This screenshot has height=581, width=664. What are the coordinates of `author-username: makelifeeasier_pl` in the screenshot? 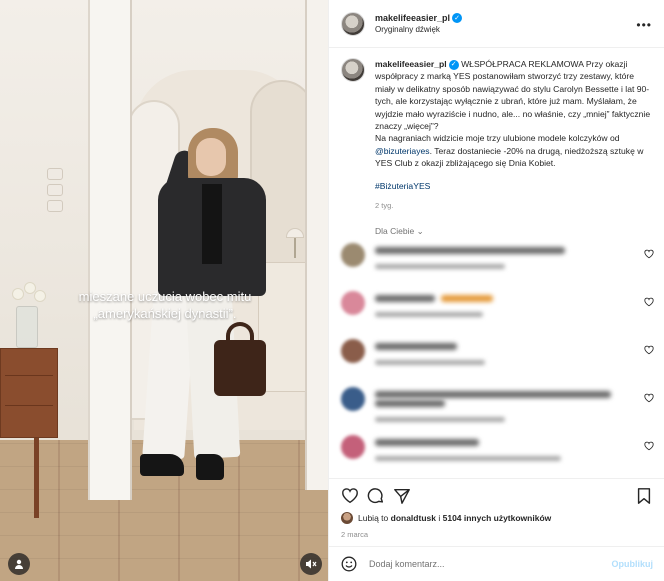 It's located at (412, 18).